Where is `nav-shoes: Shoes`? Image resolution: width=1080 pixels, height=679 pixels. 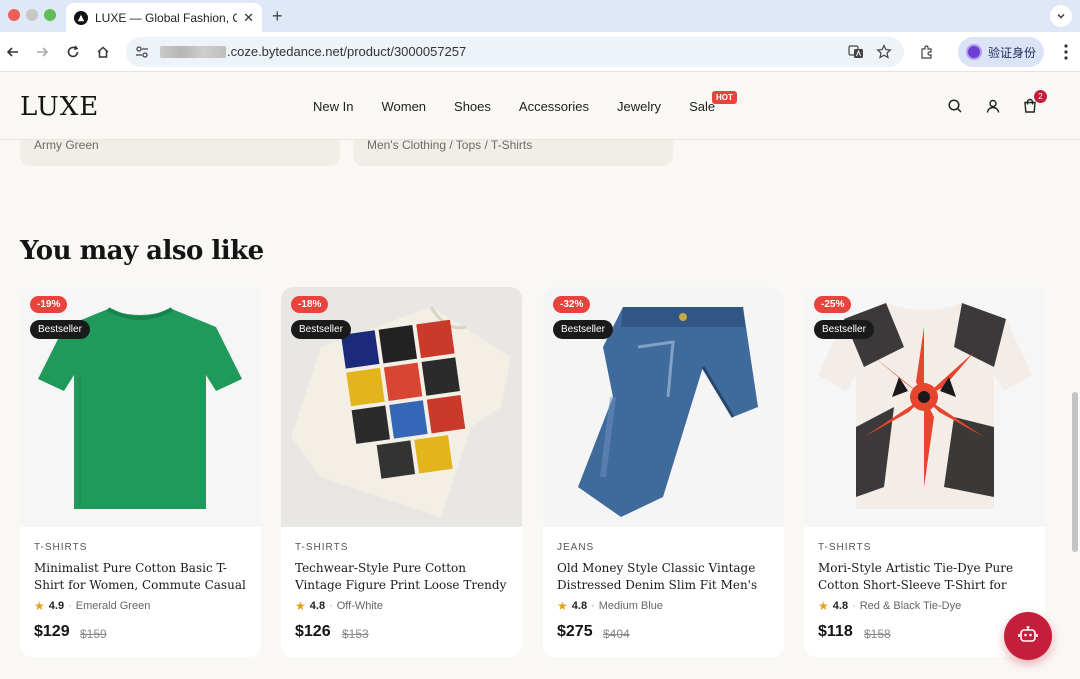 nav-shoes: Shoes is located at coordinates (472, 106).